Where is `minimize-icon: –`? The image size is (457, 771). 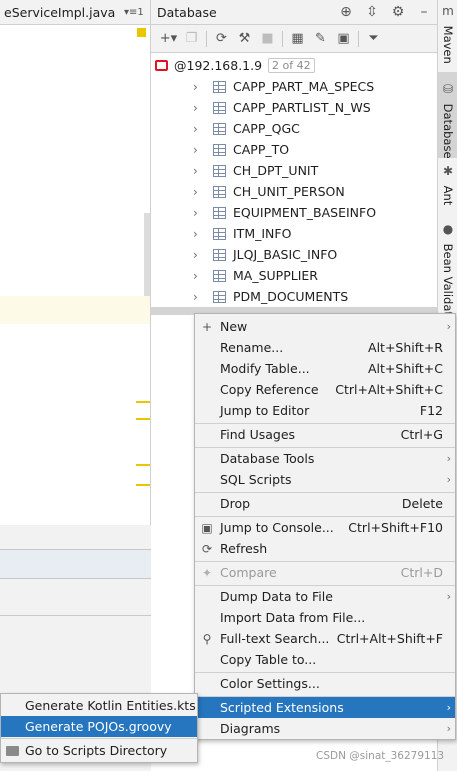
minimize-icon: – is located at coordinates (424, 12).